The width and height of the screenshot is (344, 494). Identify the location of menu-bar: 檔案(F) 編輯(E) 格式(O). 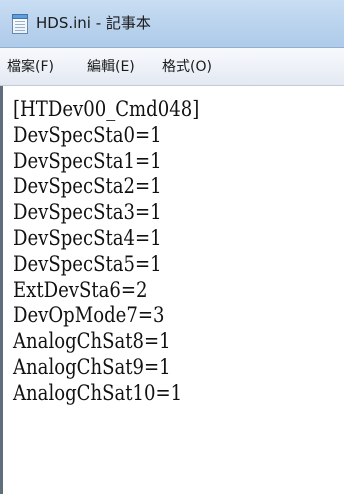
(172, 67).